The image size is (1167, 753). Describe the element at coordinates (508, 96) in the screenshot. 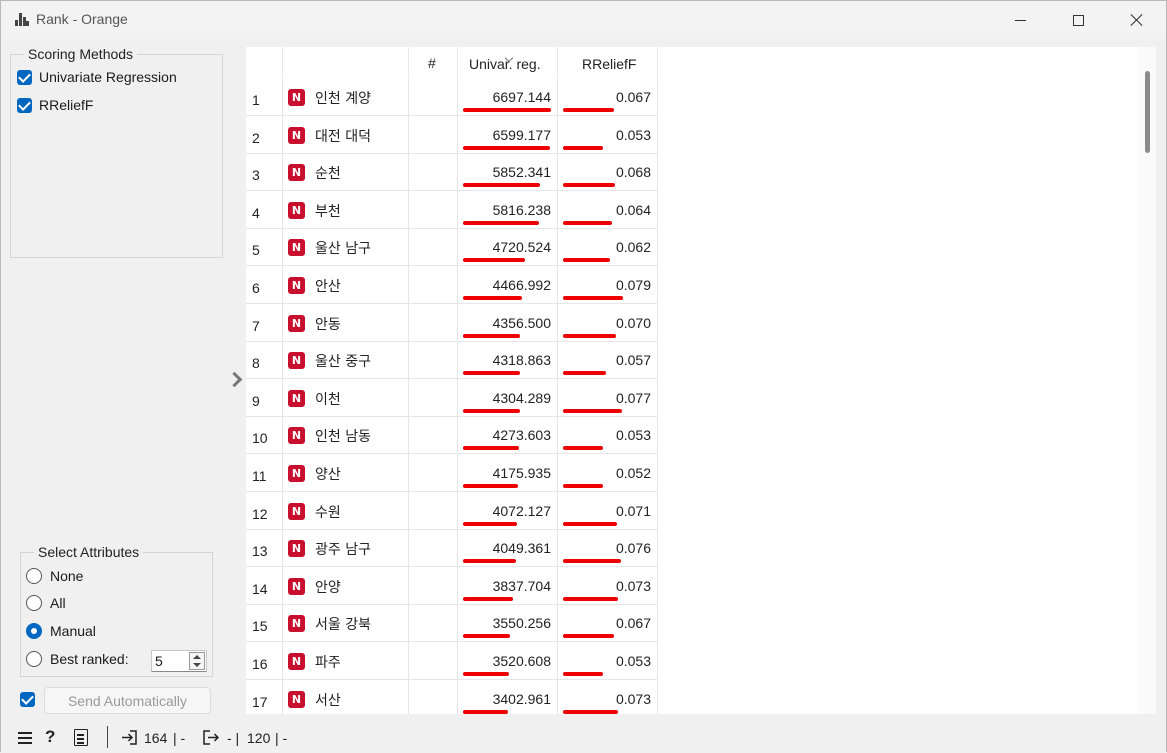

I see `univar-cell: 6697.144` at that location.